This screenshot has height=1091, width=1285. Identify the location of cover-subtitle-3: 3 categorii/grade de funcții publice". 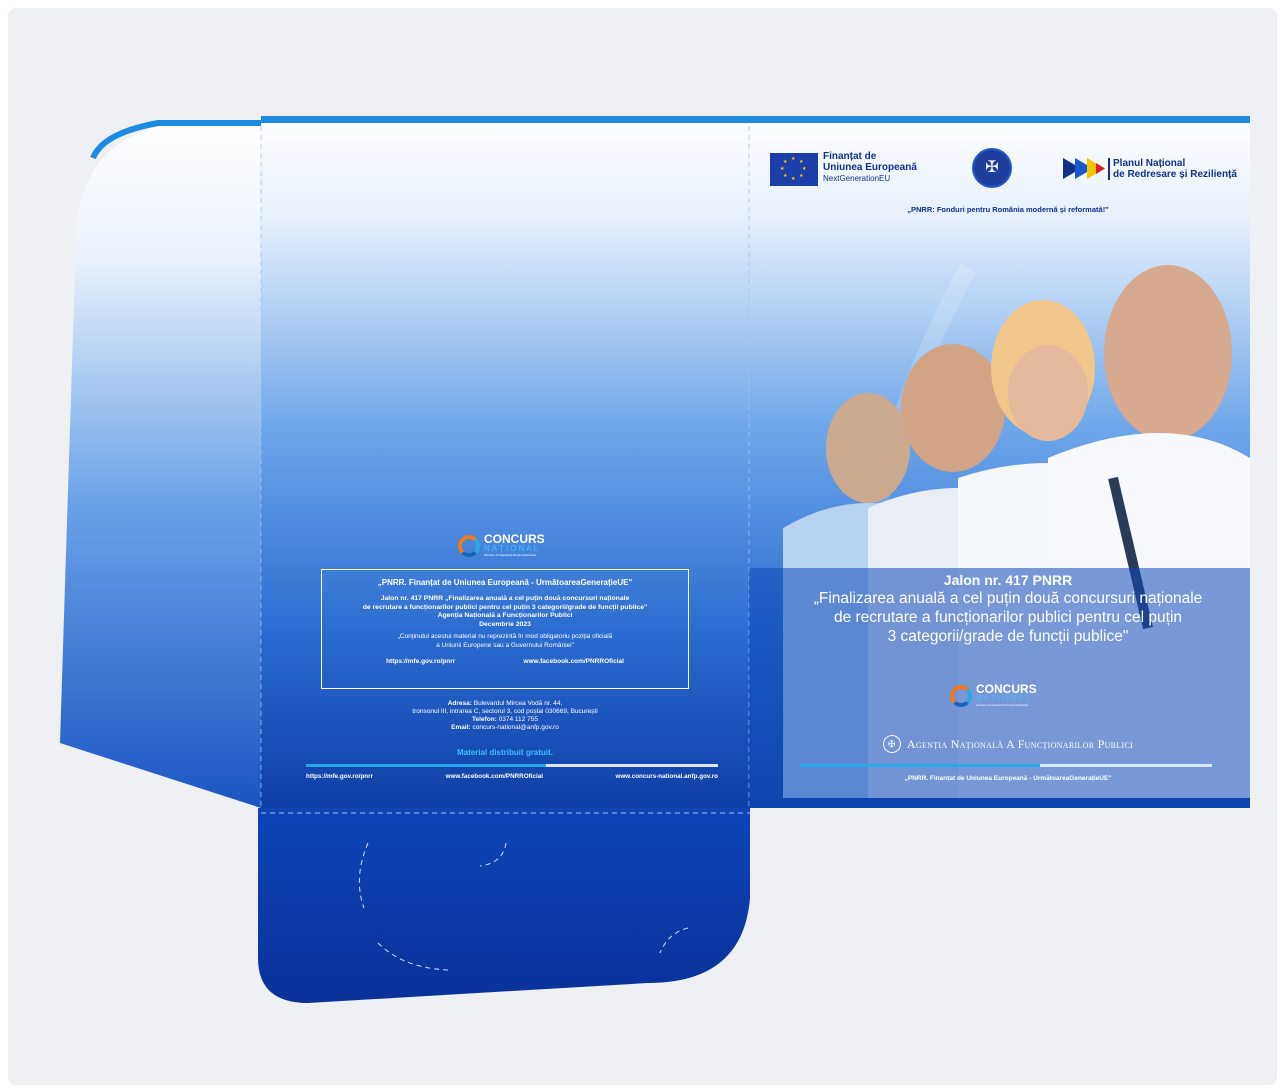
(1008, 636).